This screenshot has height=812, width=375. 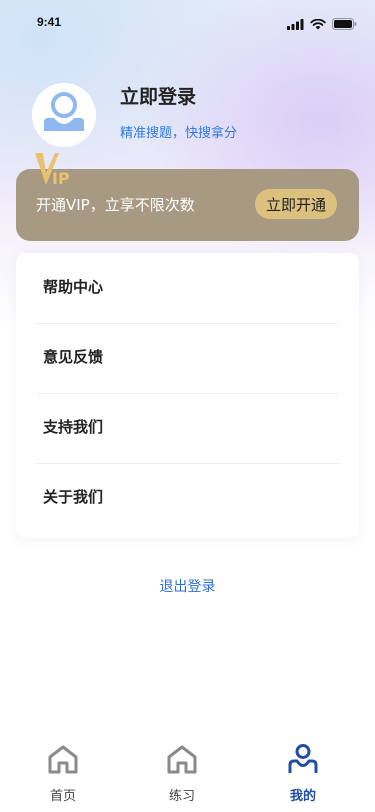 What do you see at coordinates (158, 95) in the screenshot?
I see `login-title: 立即登录` at bounding box center [158, 95].